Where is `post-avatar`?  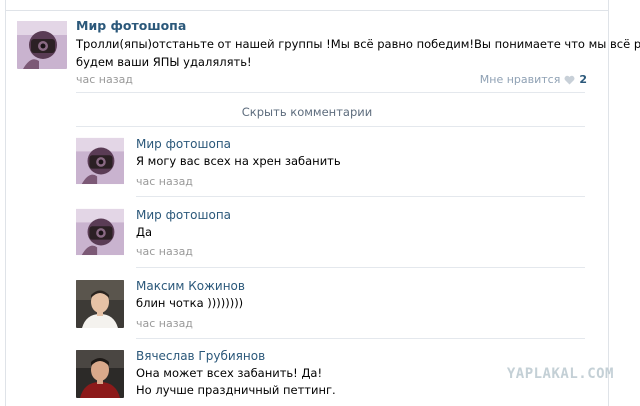 post-avatar is located at coordinates (42, 45).